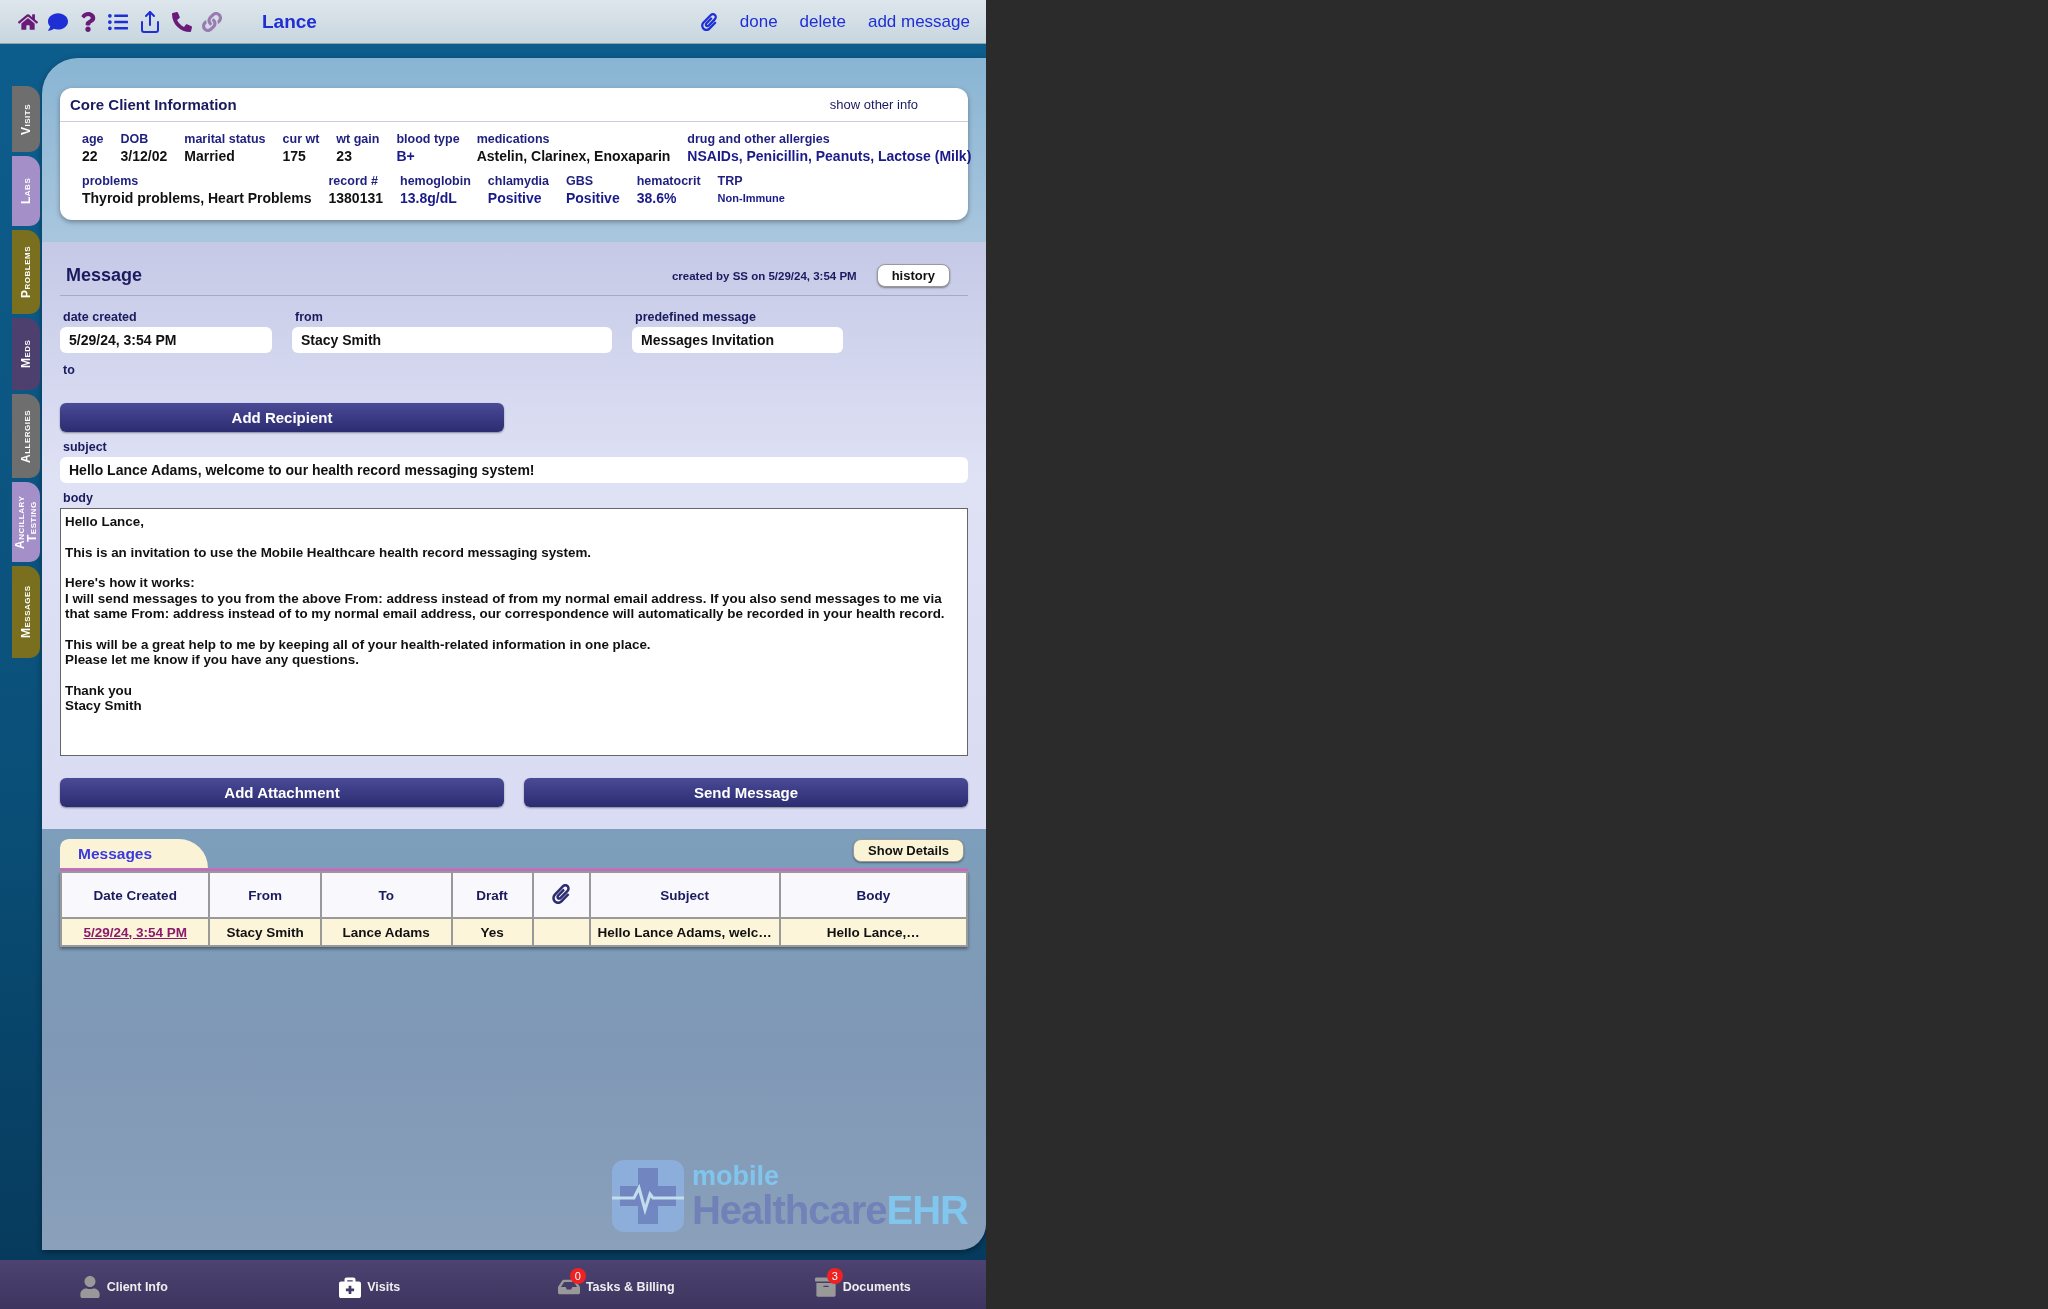 The width and height of the screenshot is (2048, 1309). Describe the element at coordinates (144, 156) in the screenshot. I see `info-value: 3/12/02` at that location.